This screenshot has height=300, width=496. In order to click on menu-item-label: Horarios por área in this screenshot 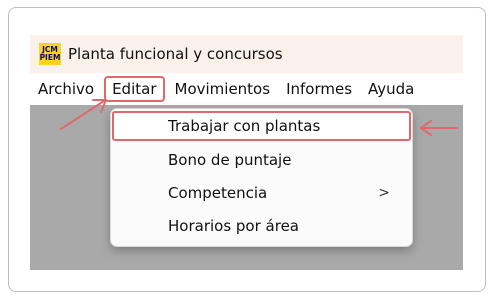, I will do `click(233, 226)`.